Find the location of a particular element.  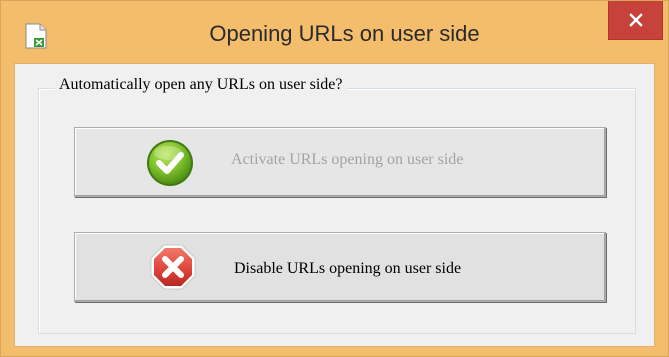

disable-urls-label: Disable URLs opening on user side is located at coordinates (348, 268).